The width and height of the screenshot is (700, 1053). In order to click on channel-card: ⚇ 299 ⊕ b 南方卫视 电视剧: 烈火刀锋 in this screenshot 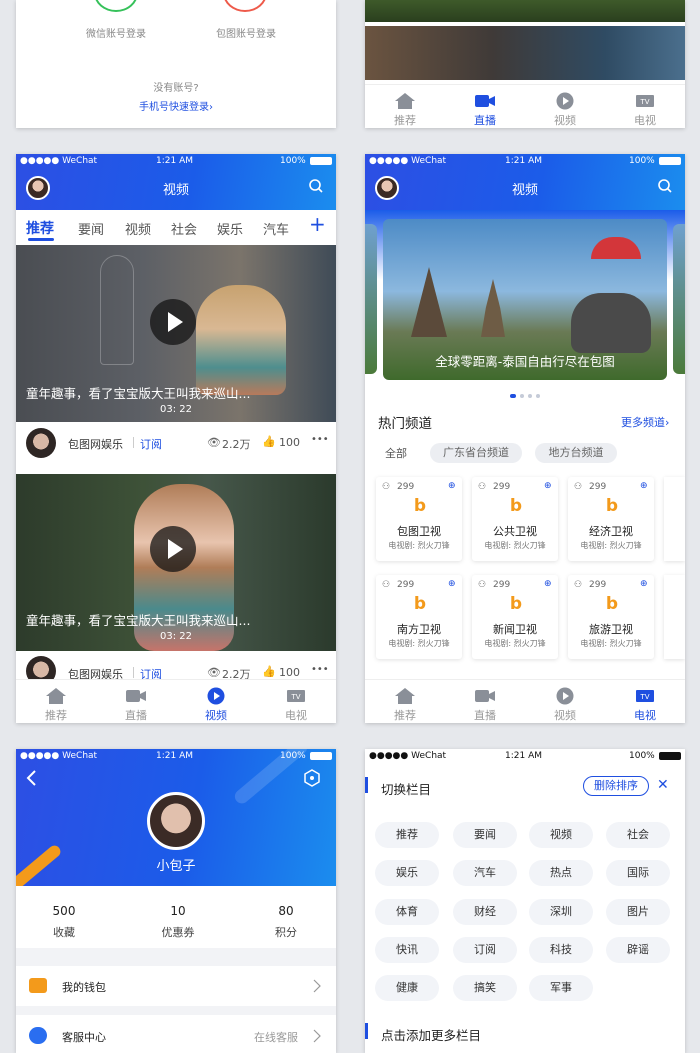, I will do `click(419, 617)`.